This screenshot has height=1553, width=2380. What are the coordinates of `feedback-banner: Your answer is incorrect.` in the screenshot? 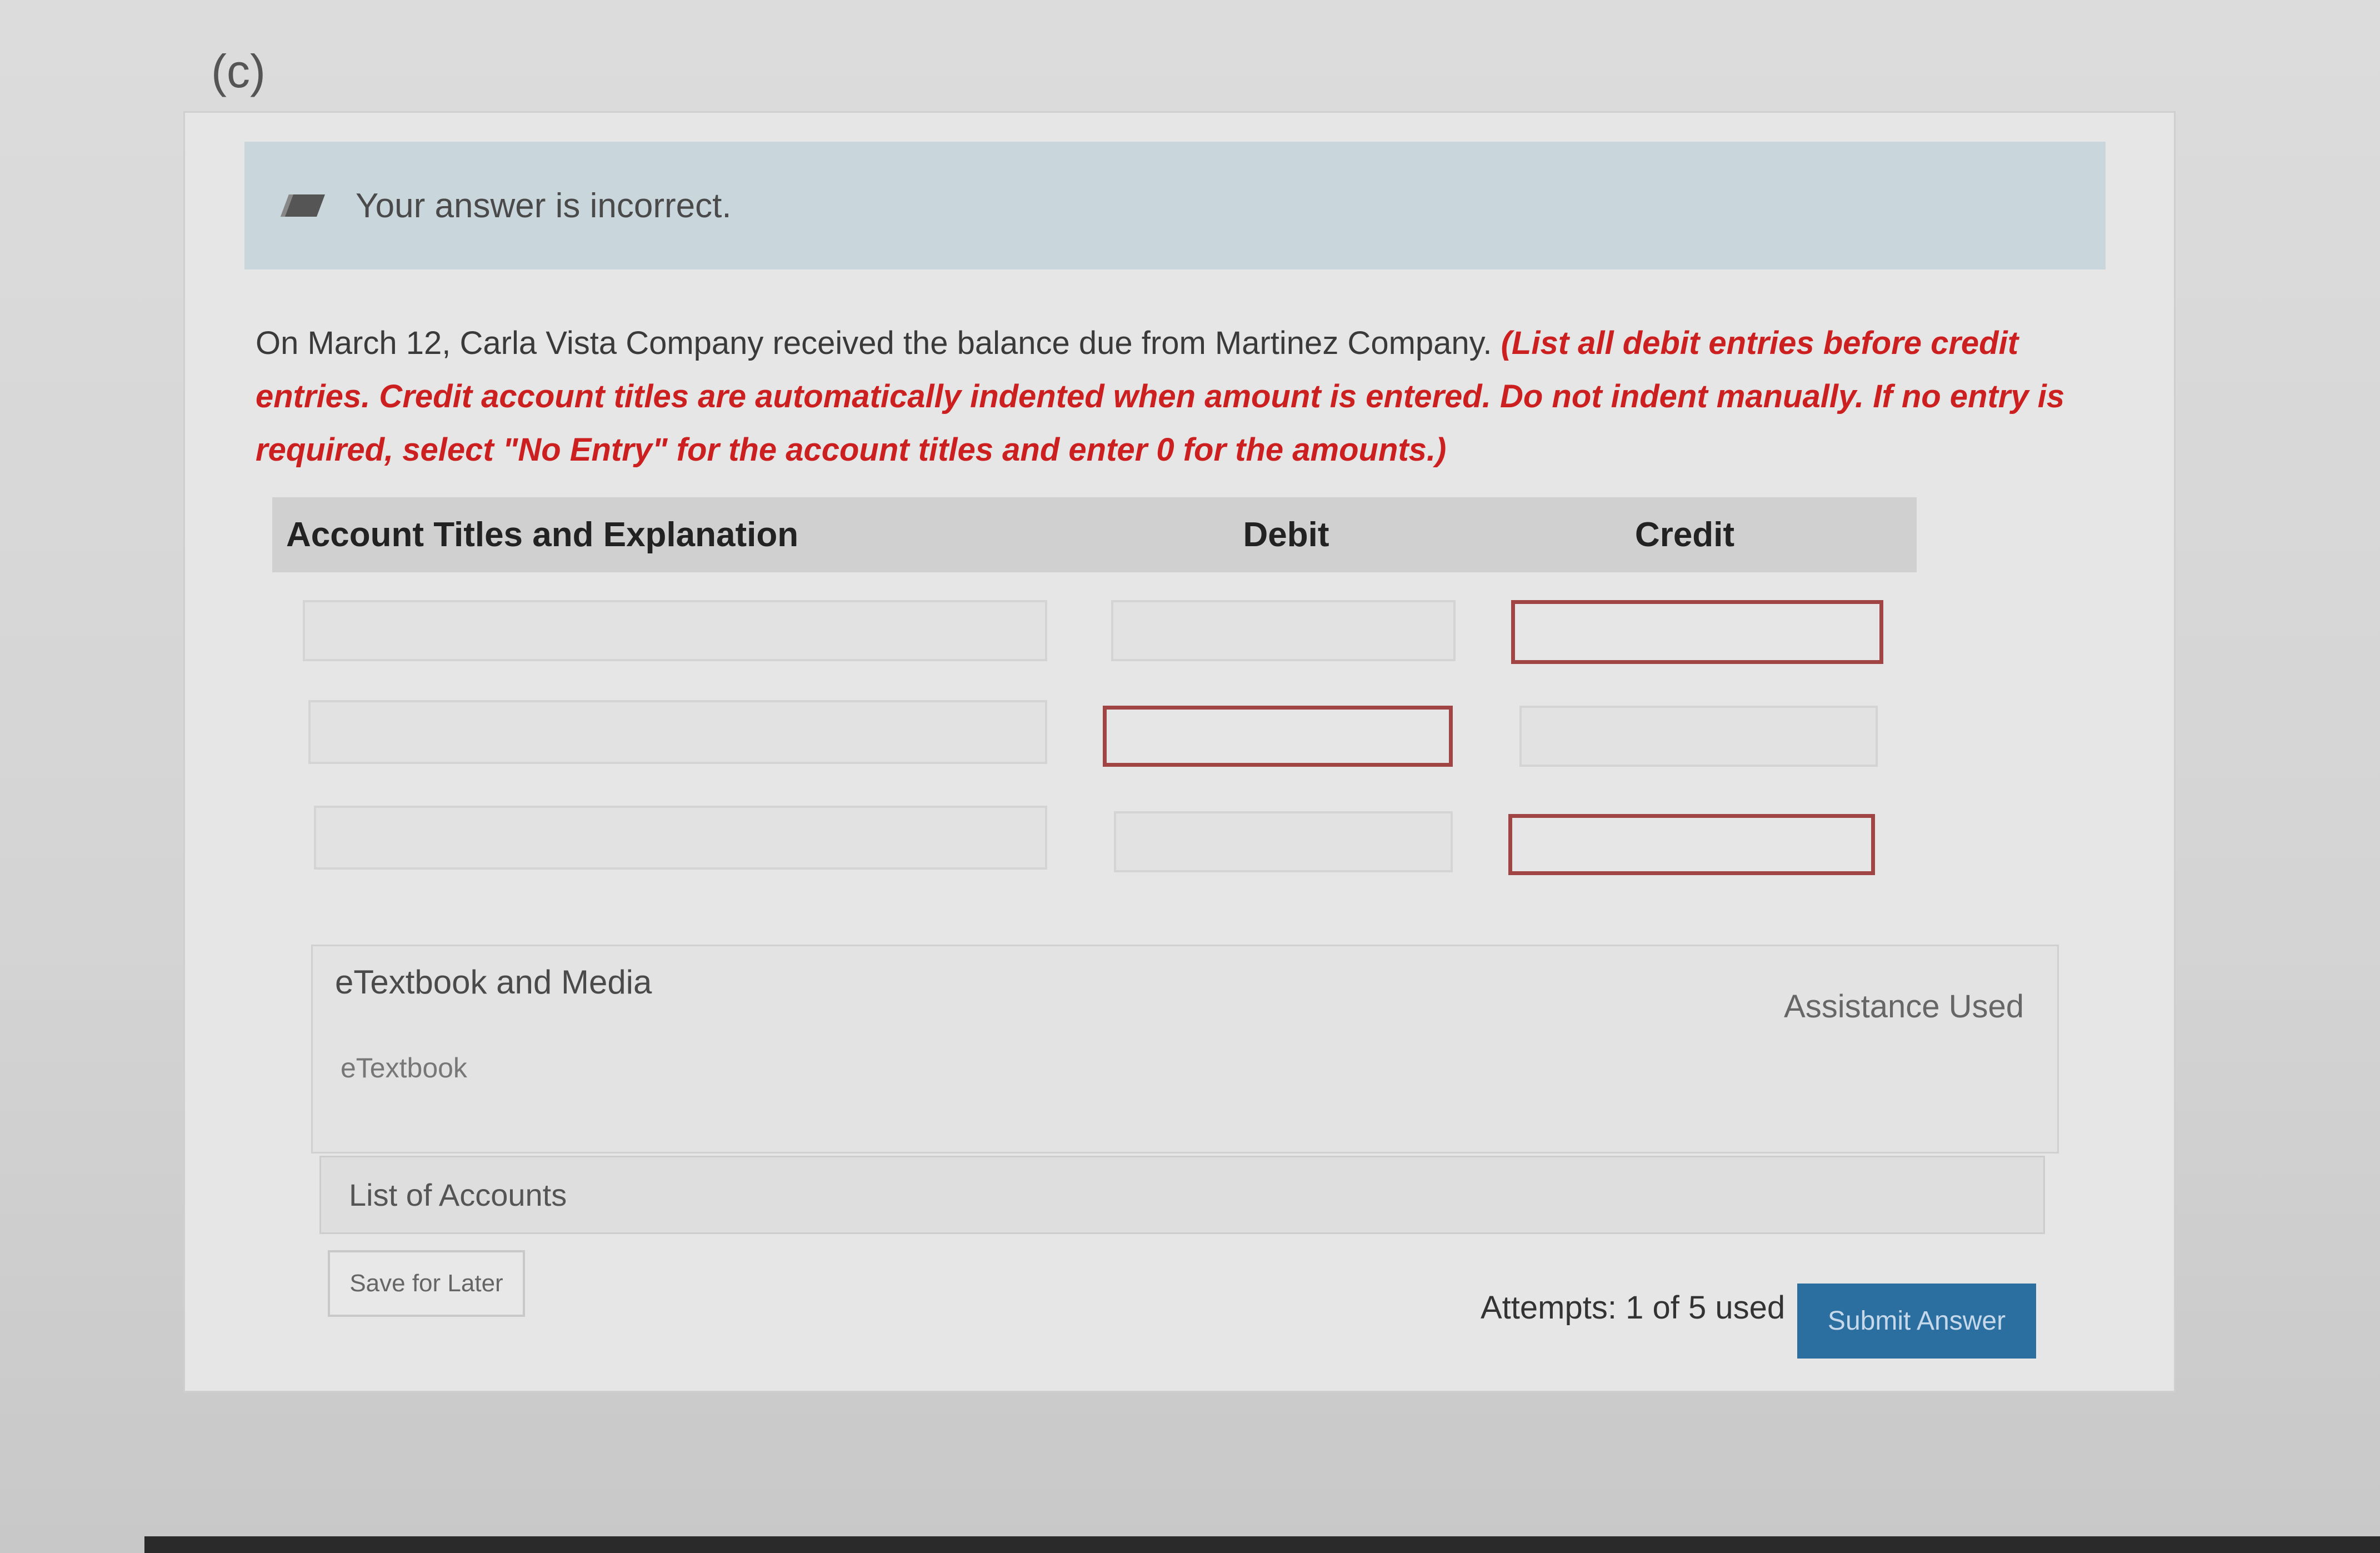 It's located at (1175, 206).